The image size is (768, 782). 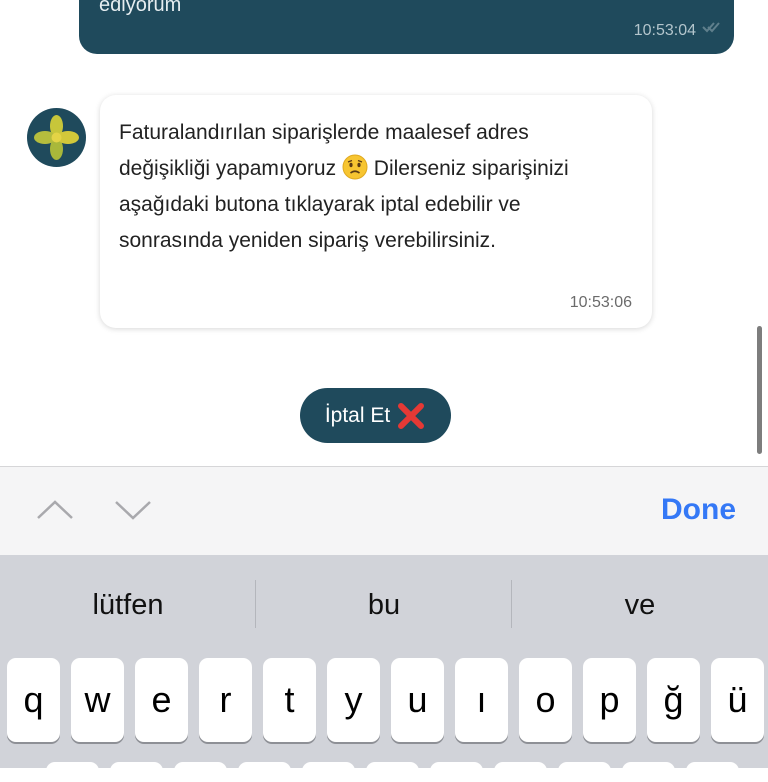 I want to click on key-row-top: q w e r t y u ı o p ğ ü, so click(x=384, y=700).